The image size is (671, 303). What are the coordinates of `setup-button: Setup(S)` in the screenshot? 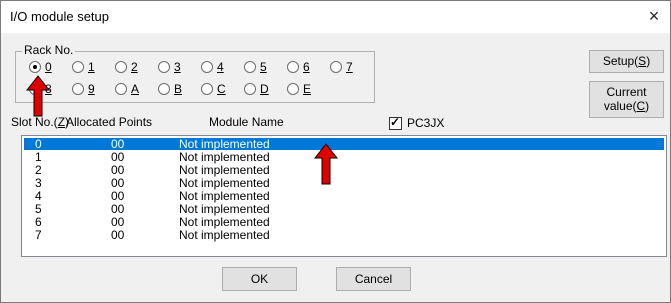 It's located at (626, 61).